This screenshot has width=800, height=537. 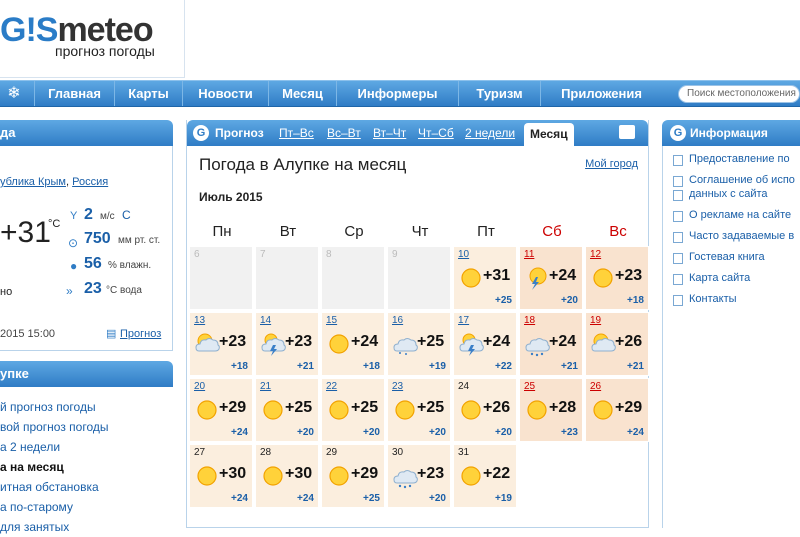 I want to click on wind-direction: С, so click(x=126, y=215).